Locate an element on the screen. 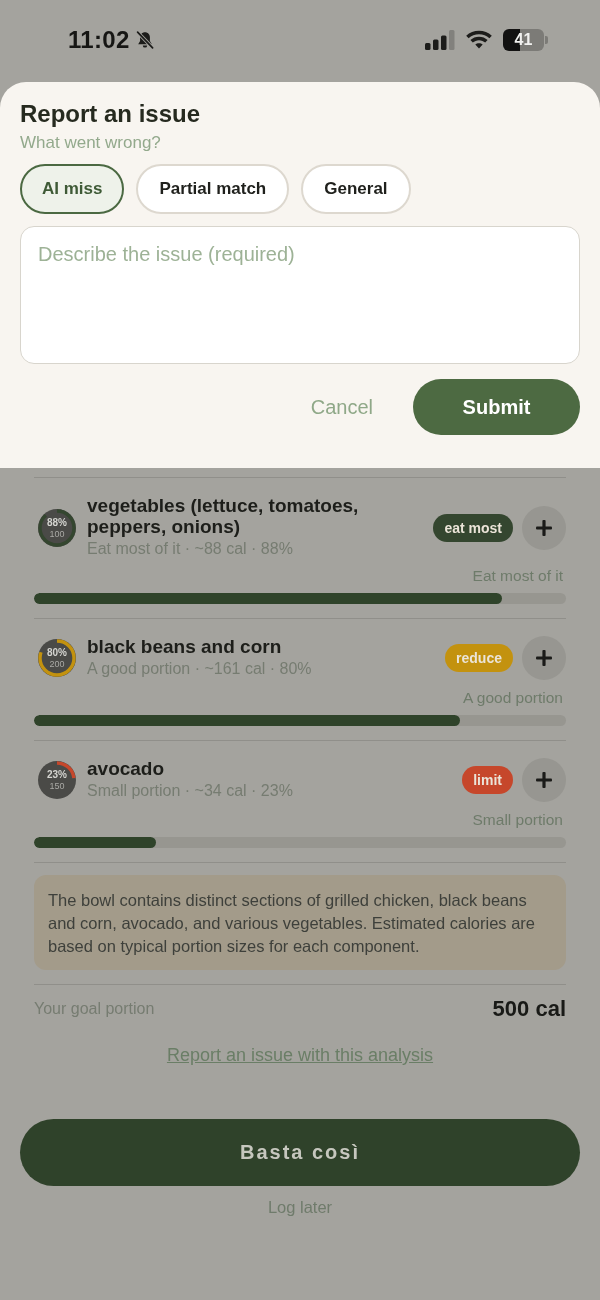 This screenshot has height=1300, width=600. advice-badge: reduce is located at coordinates (479, 658).